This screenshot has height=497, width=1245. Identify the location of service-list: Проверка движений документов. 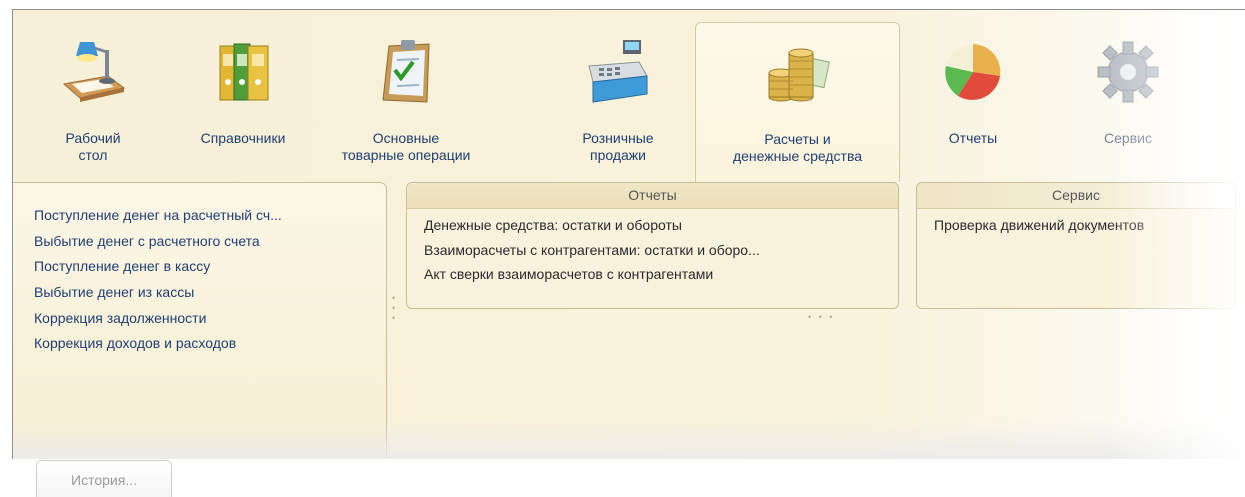
(1076, 225).